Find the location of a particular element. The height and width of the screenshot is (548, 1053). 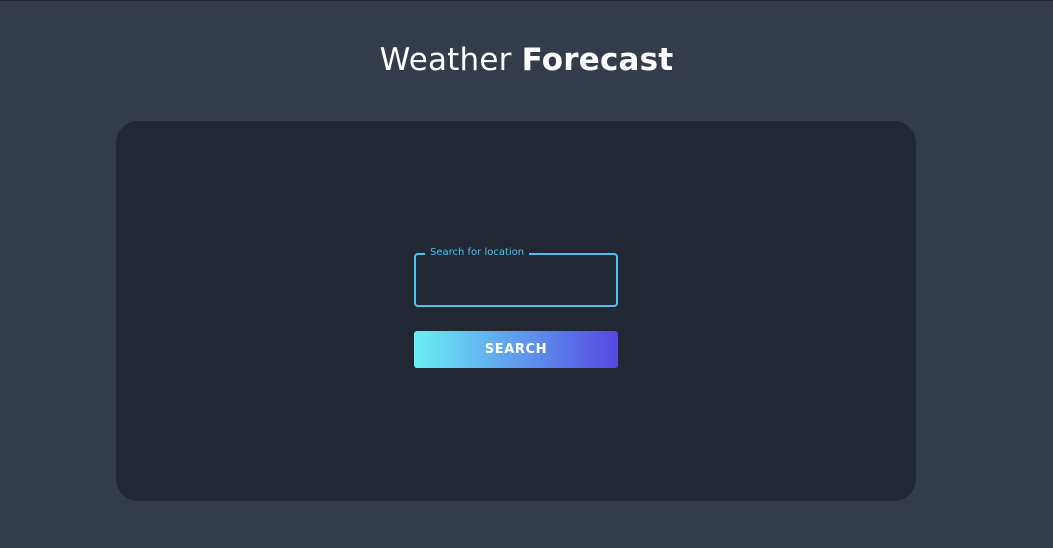

top-border is located at coordinates (526, 0).